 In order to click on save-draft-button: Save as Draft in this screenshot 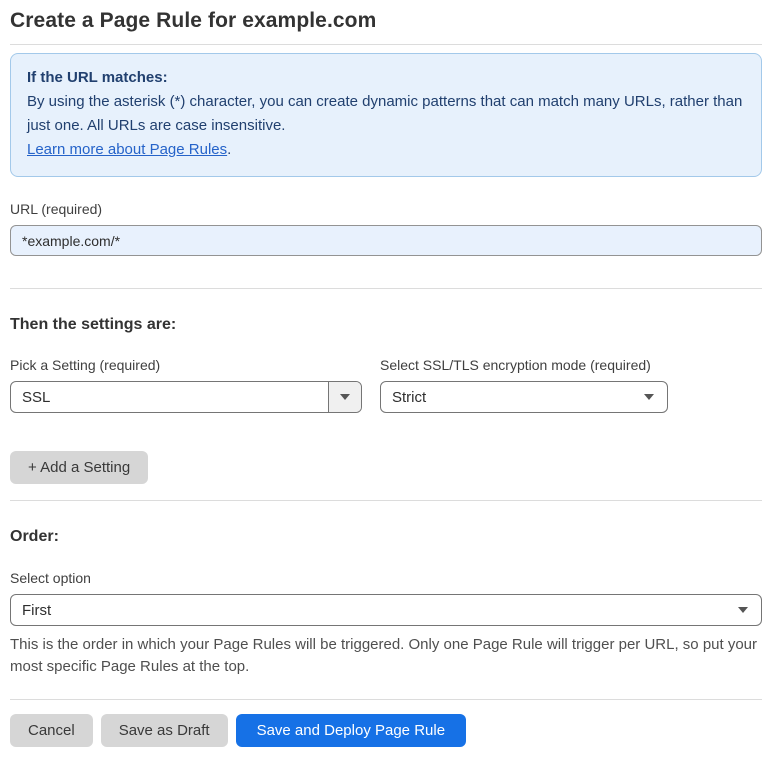, I will do `click(164, 730)`.